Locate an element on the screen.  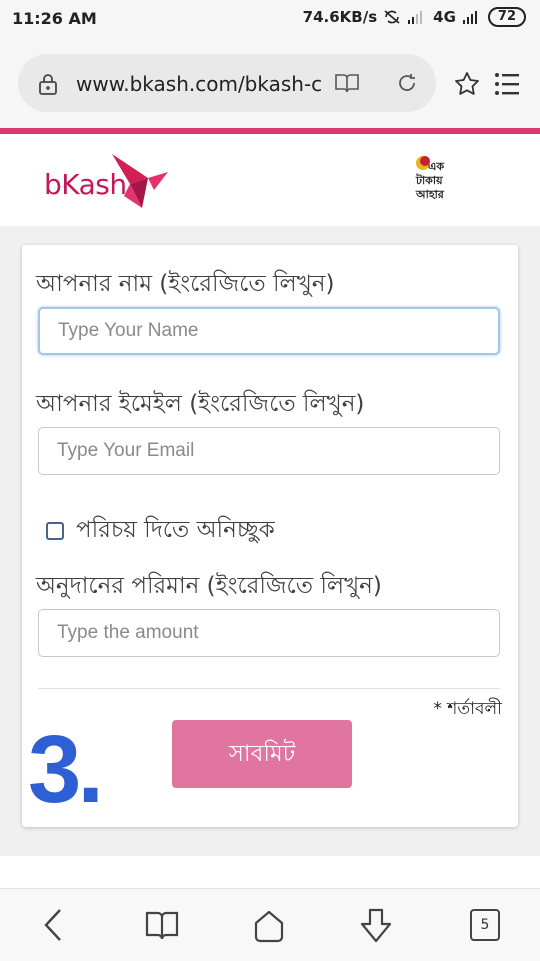
bookmarks-icon is located at coordinates (162, 925).